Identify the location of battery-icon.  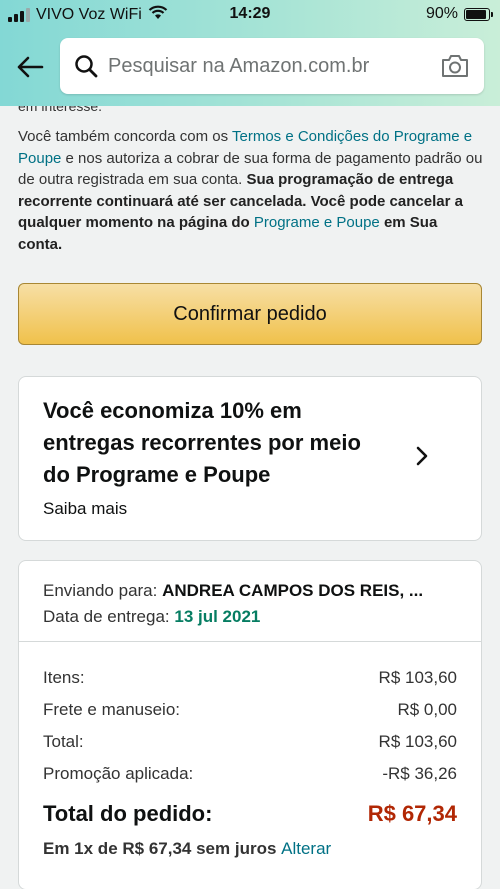
(478, 14).